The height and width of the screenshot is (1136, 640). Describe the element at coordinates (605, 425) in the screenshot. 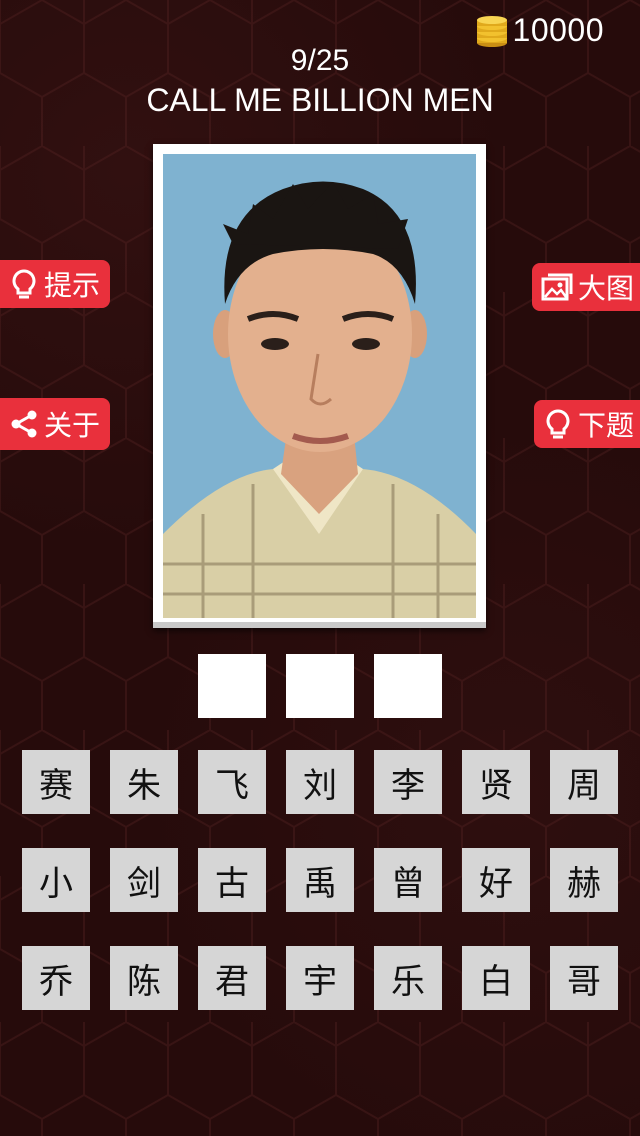

I see `next-question-button-label: 下题` at that location.